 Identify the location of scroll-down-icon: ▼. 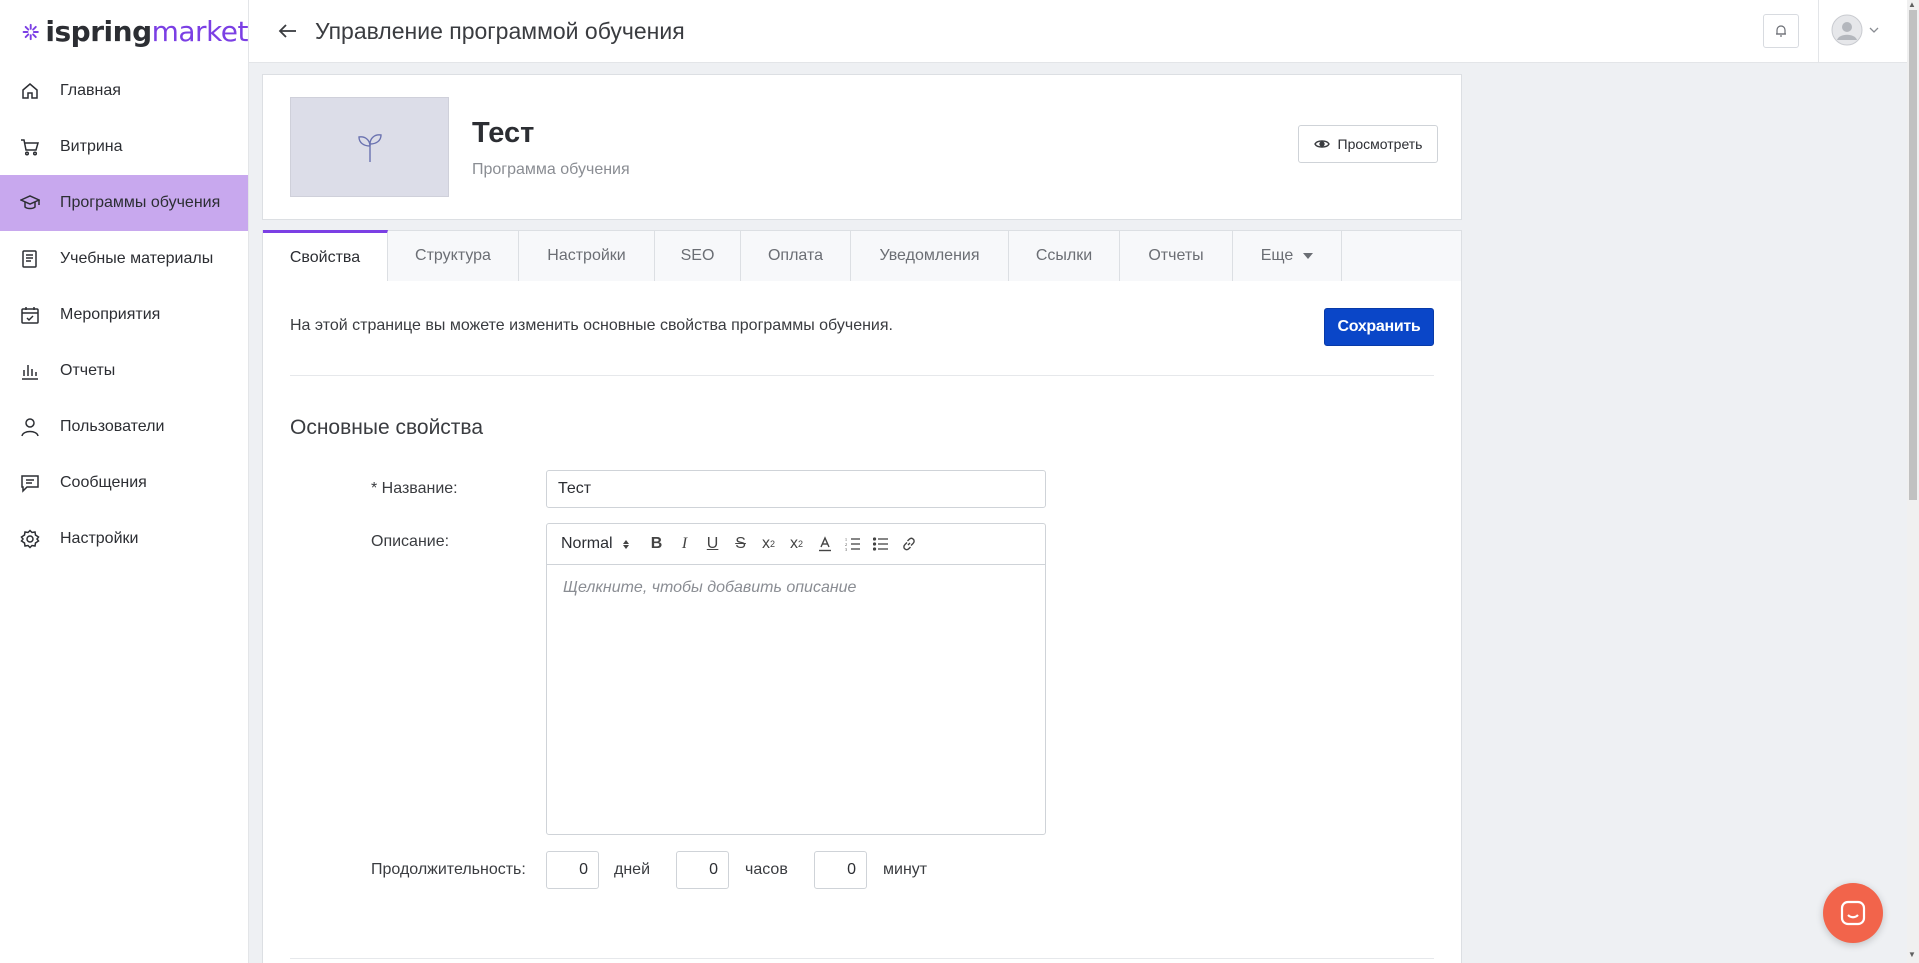
(1912, 954).